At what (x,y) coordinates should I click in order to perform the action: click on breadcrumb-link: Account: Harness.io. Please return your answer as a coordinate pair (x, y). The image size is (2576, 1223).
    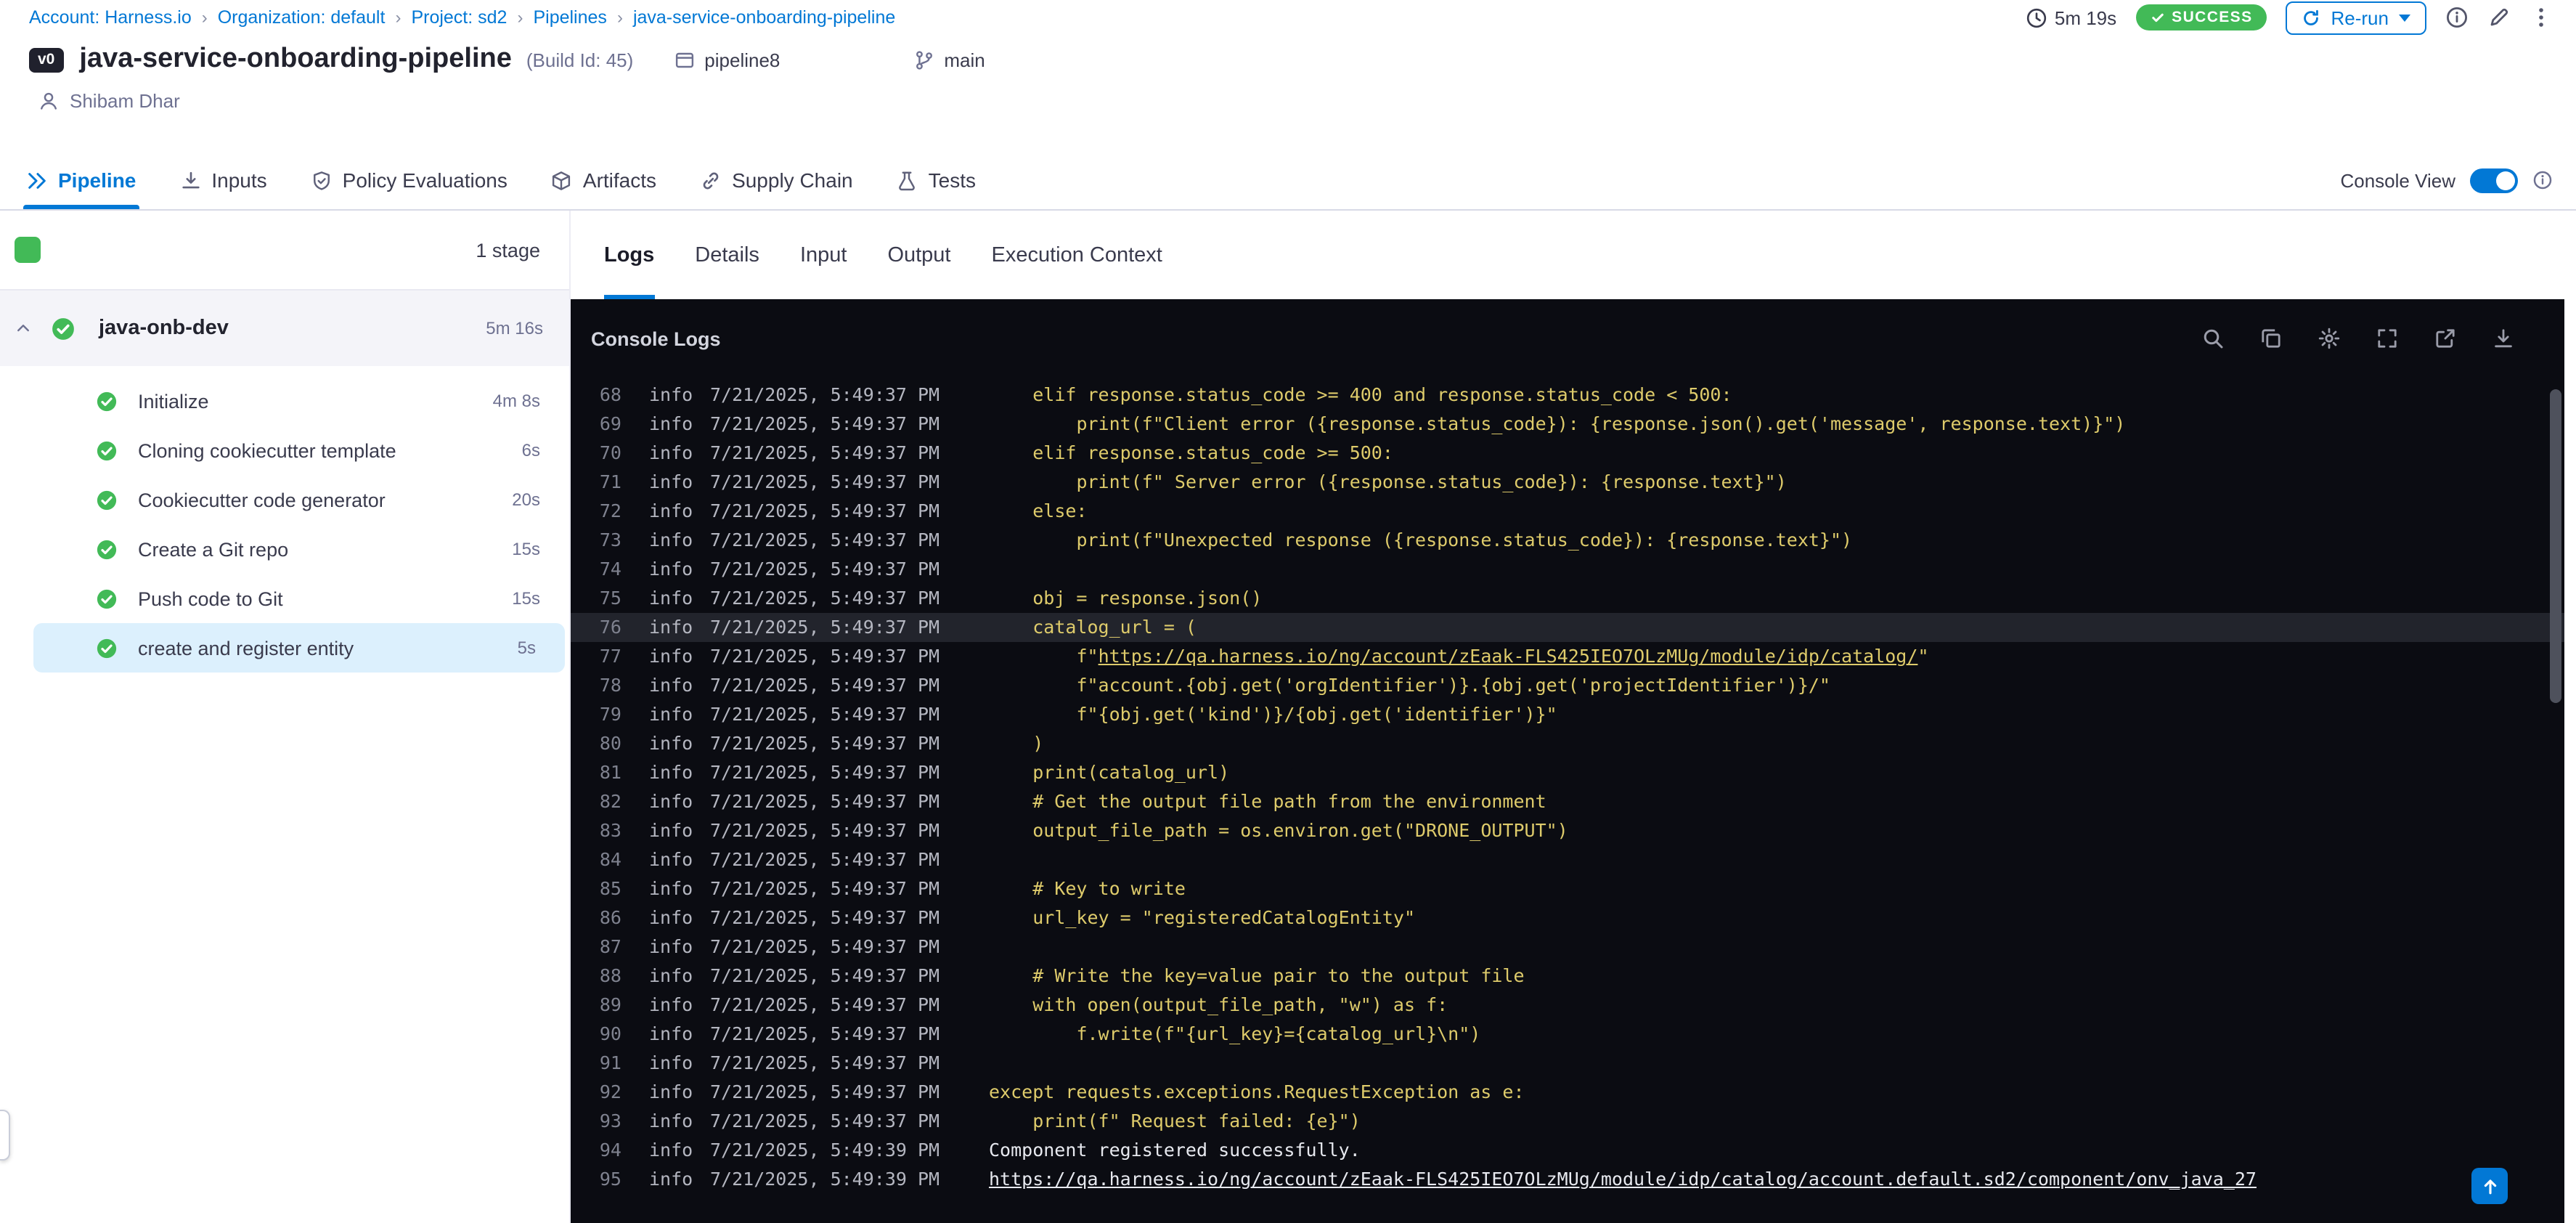
    Looking at the image, I should click on (110, 17).